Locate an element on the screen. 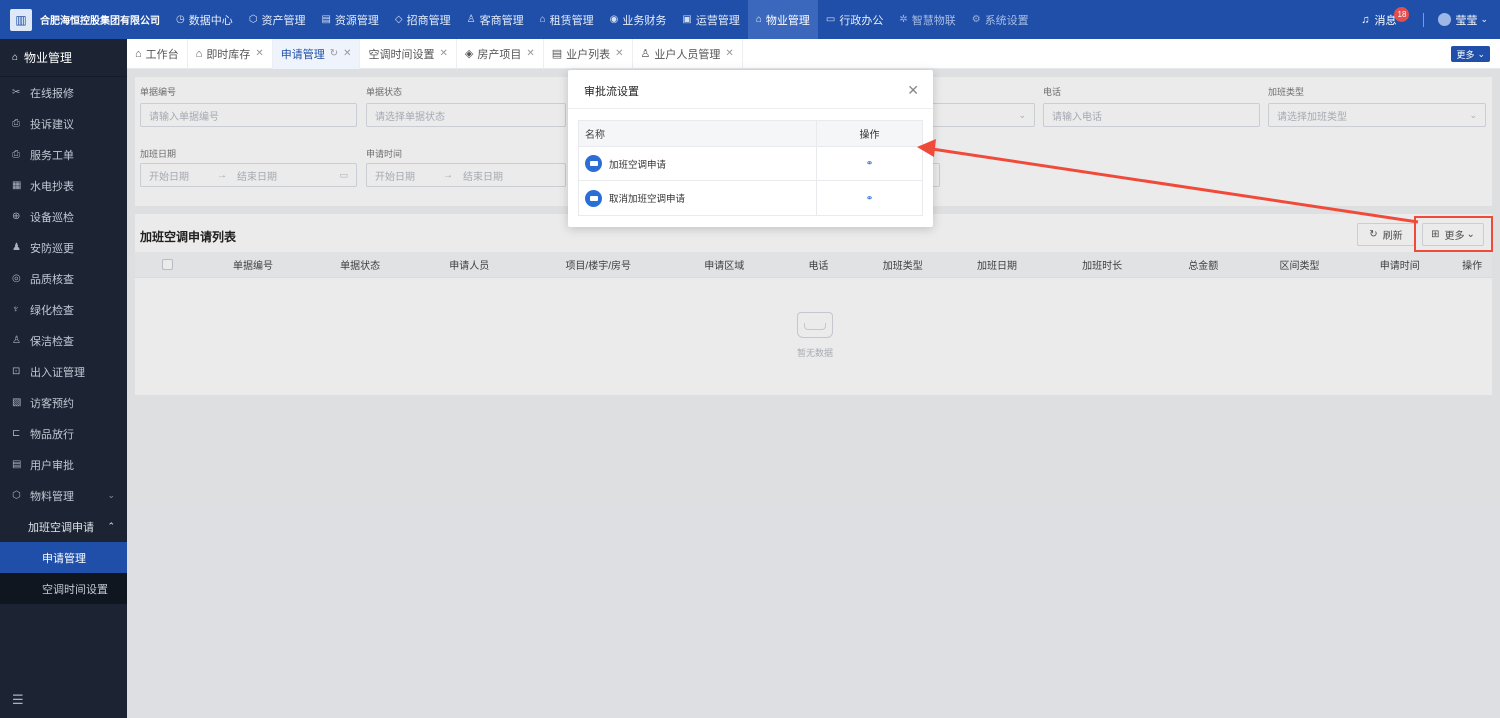 The height and width of the screenshot is (718, 1500). sidebar-item-4: ▦ 水电抄表 is located at coordinates (63, 185).